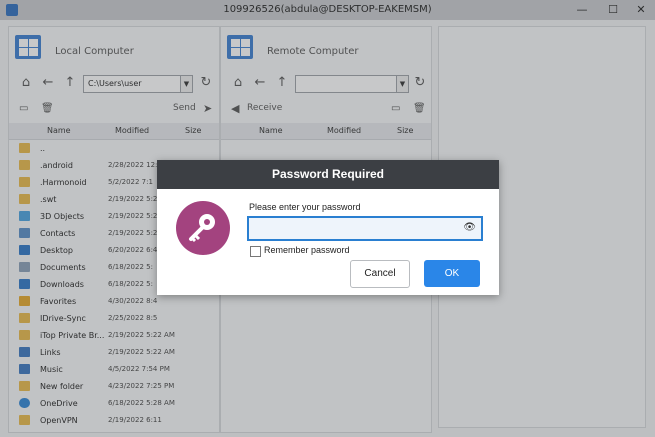 The width and height of the screenshot is (655, 437). Describe the element at coordinates (365, 228) in the screenshot. I see `password-input: 👁` at that location.